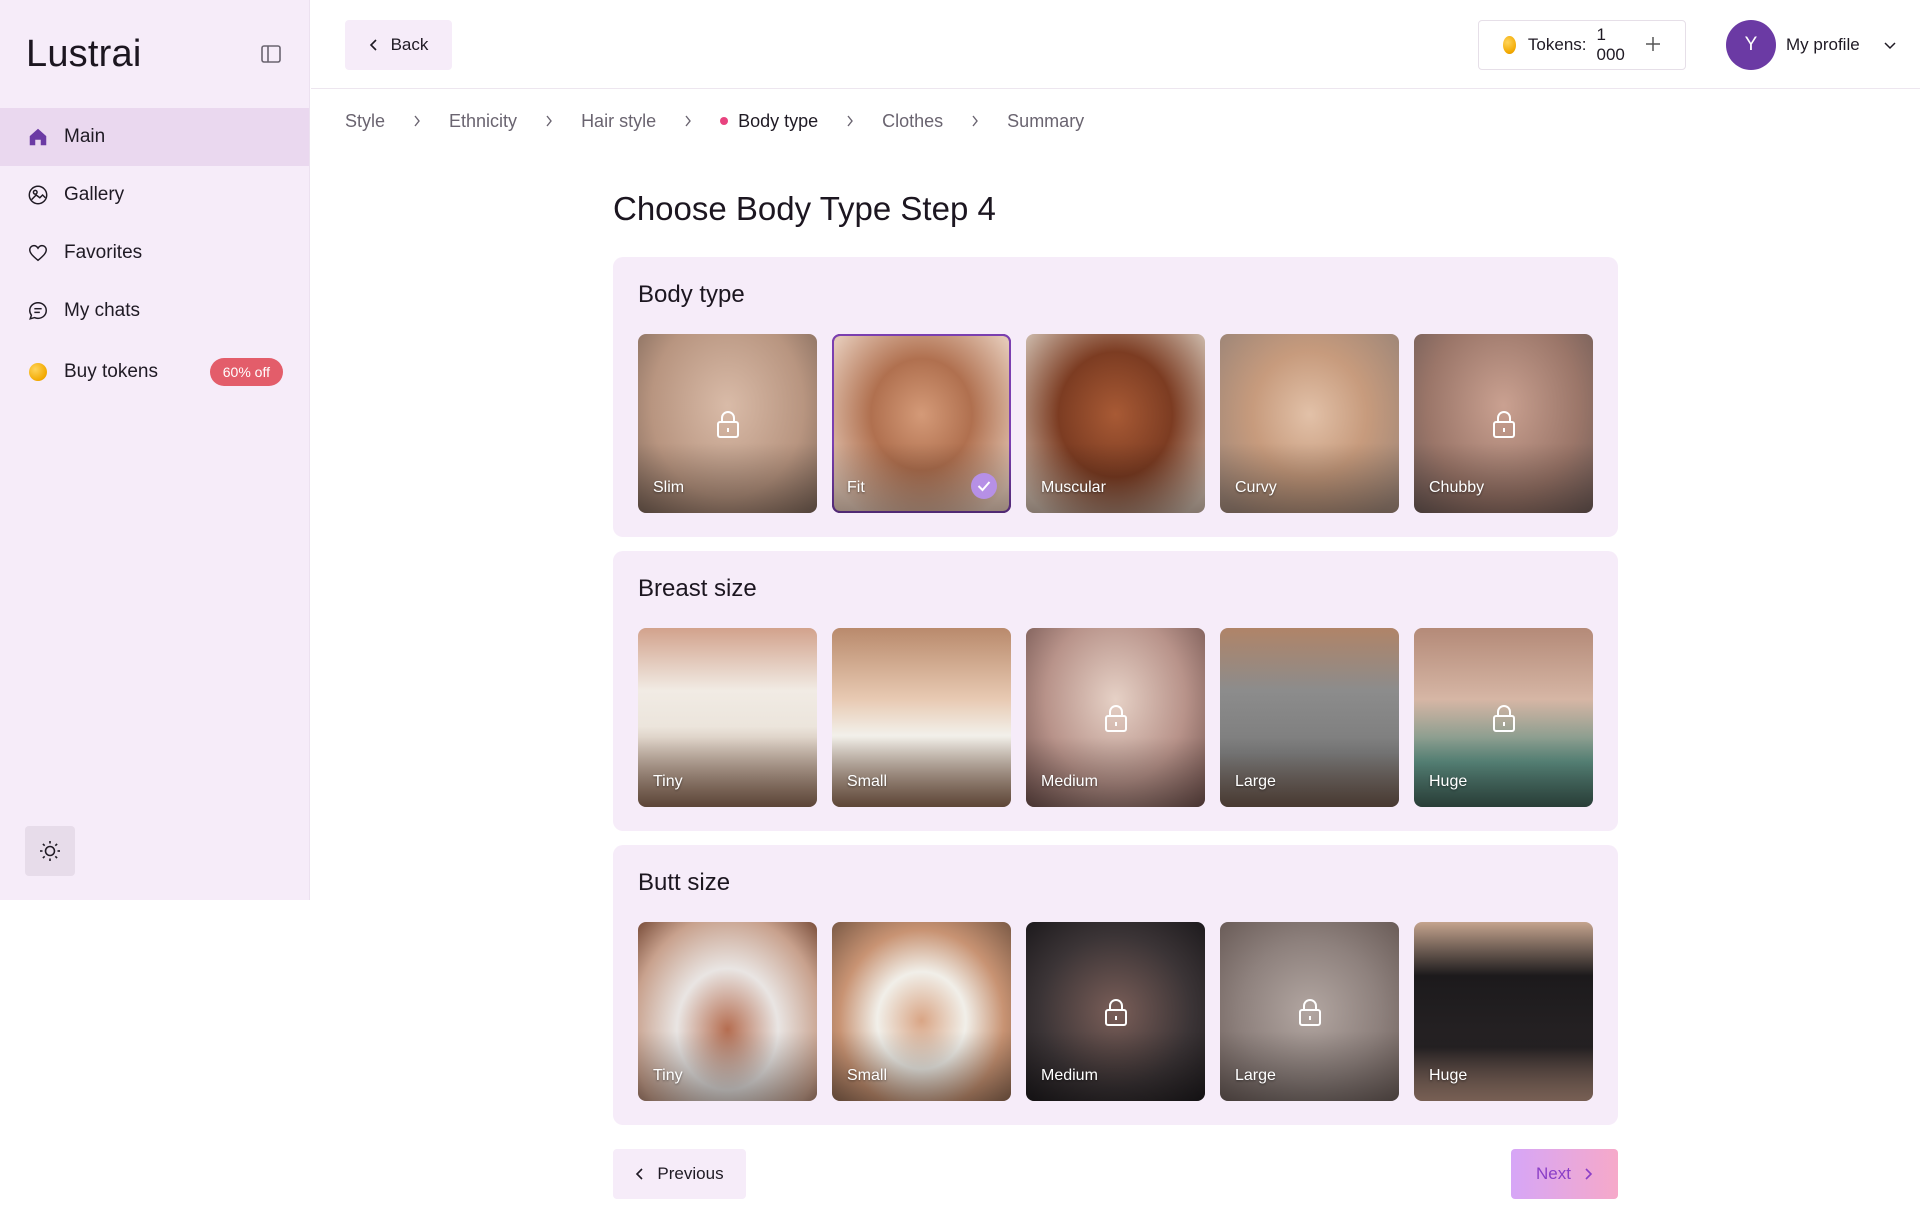  Describe the element at coordinates (246, 372) in the screenshot. I see `discount-badge: 60% off` at that location.